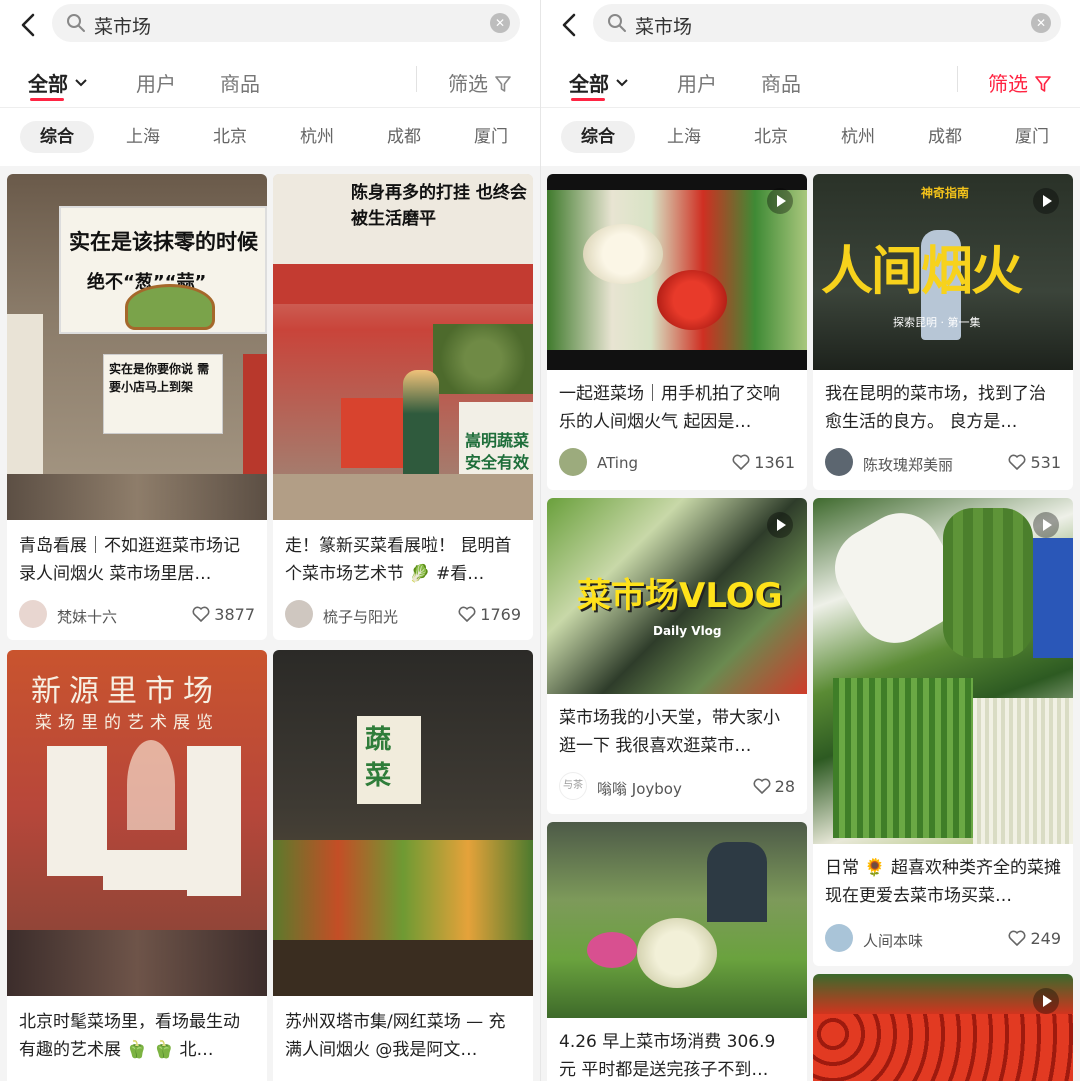 This screenshot has height=1081, width=1080. I want to click on like-count-value: 3877, so click(234, 614).